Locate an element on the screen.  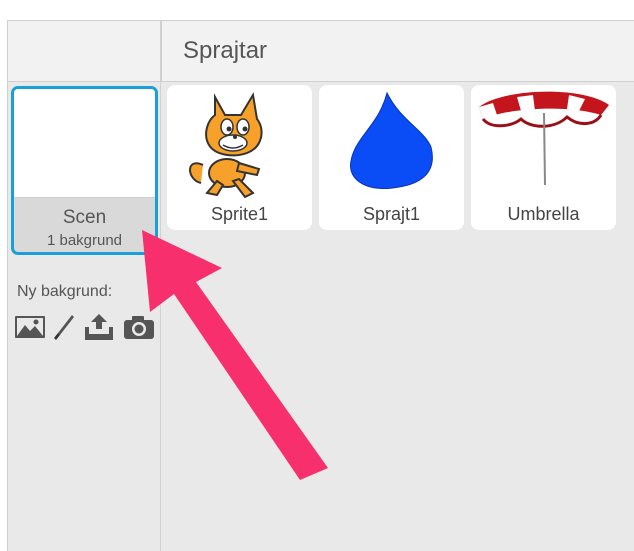
sprites-title: Sprajtar is located at coordinates (225, 50).